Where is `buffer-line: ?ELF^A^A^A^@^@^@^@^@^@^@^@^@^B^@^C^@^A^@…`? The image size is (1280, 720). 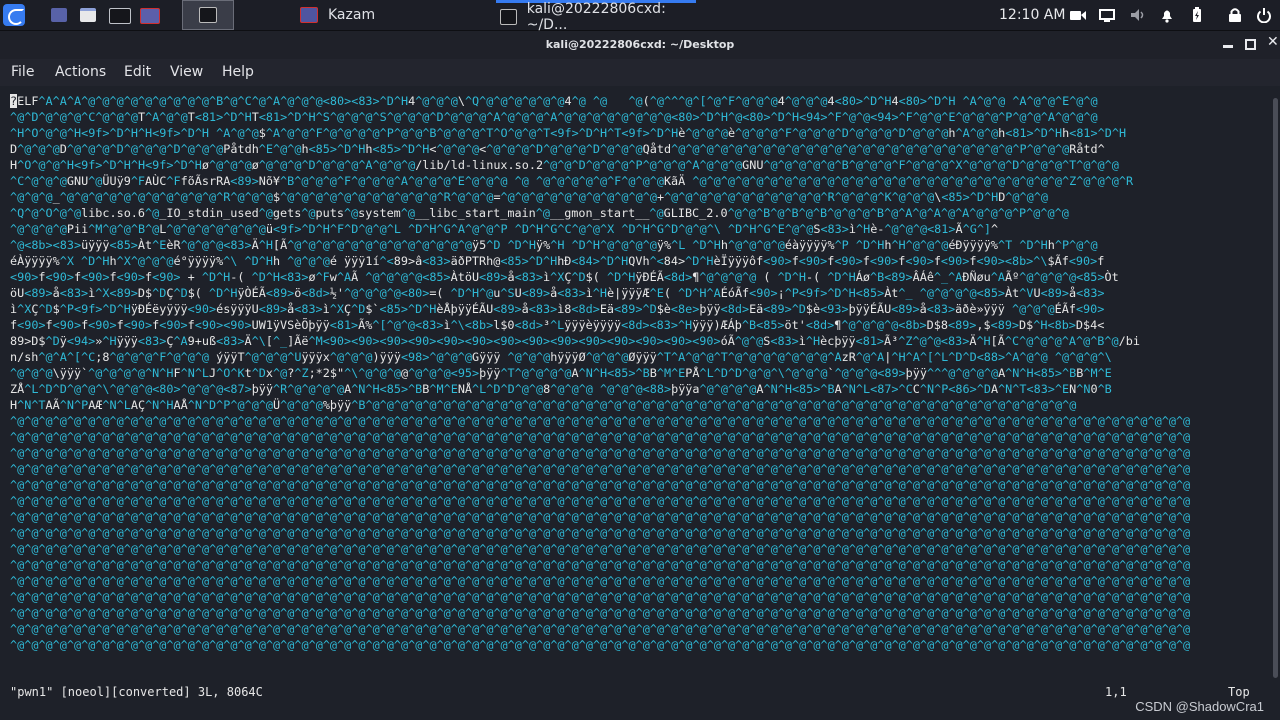 buffer-line: ?ELF^A^A^A^@^@^@^@^@^@^@^@^@^B^@^C^@^A^@… is located at coordinates (554, 101).